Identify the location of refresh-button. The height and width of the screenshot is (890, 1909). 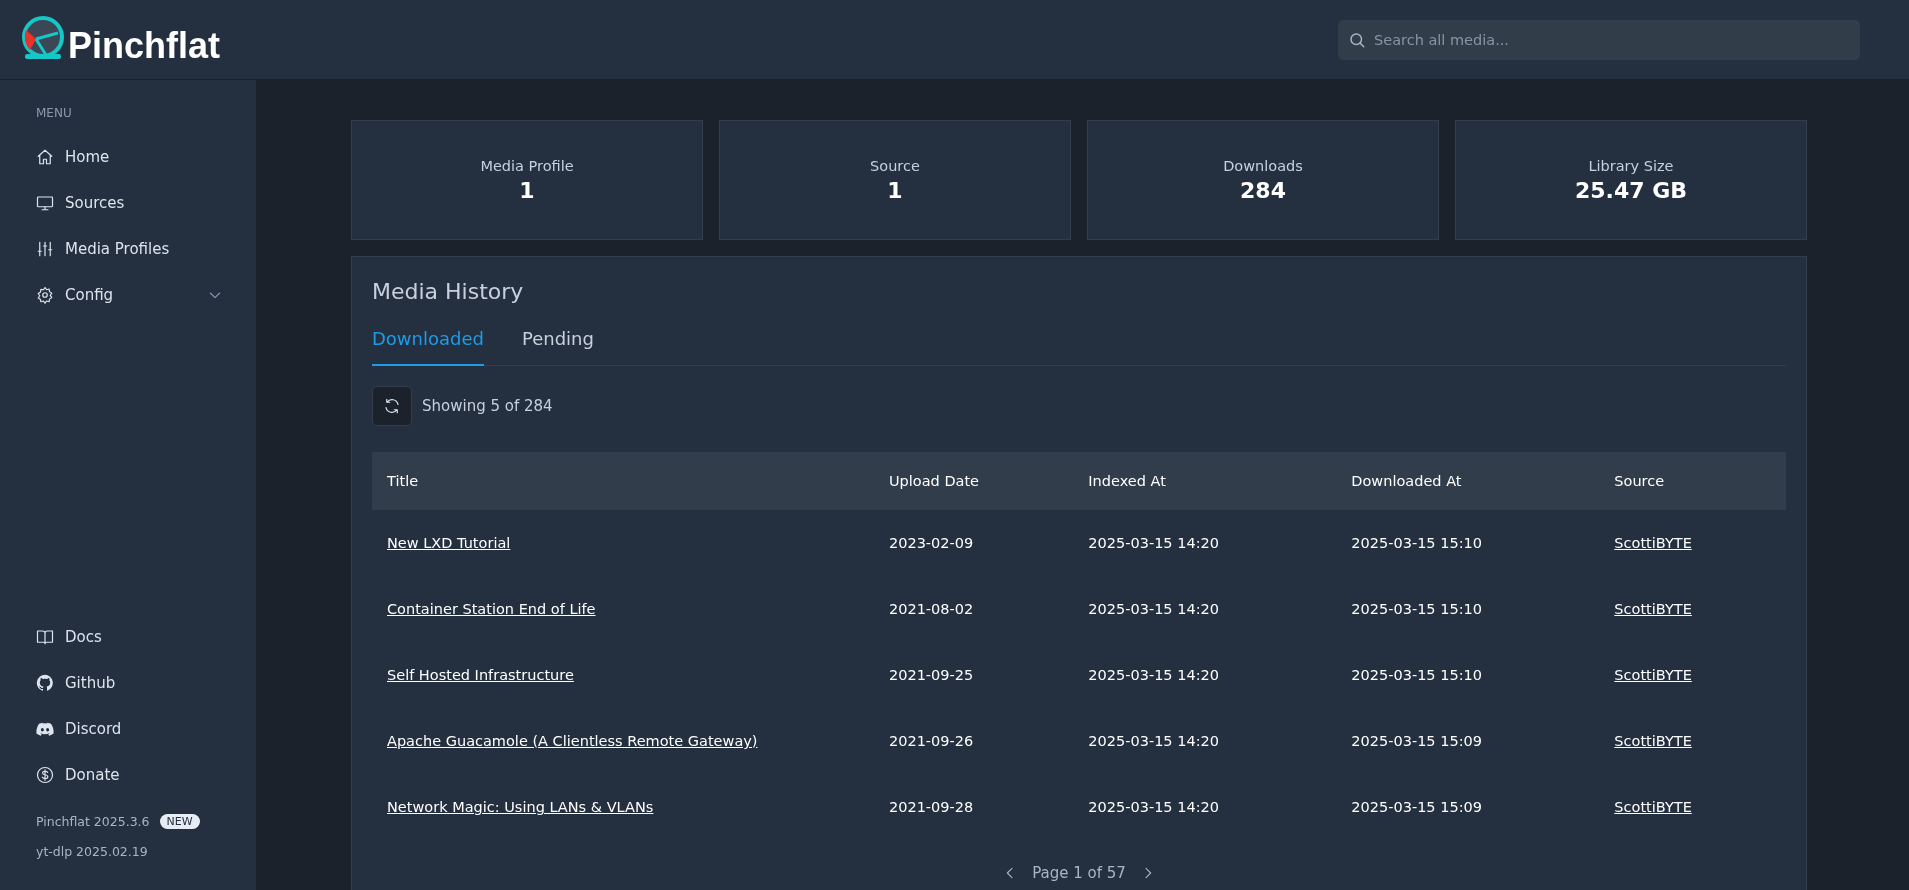
(392, 406).